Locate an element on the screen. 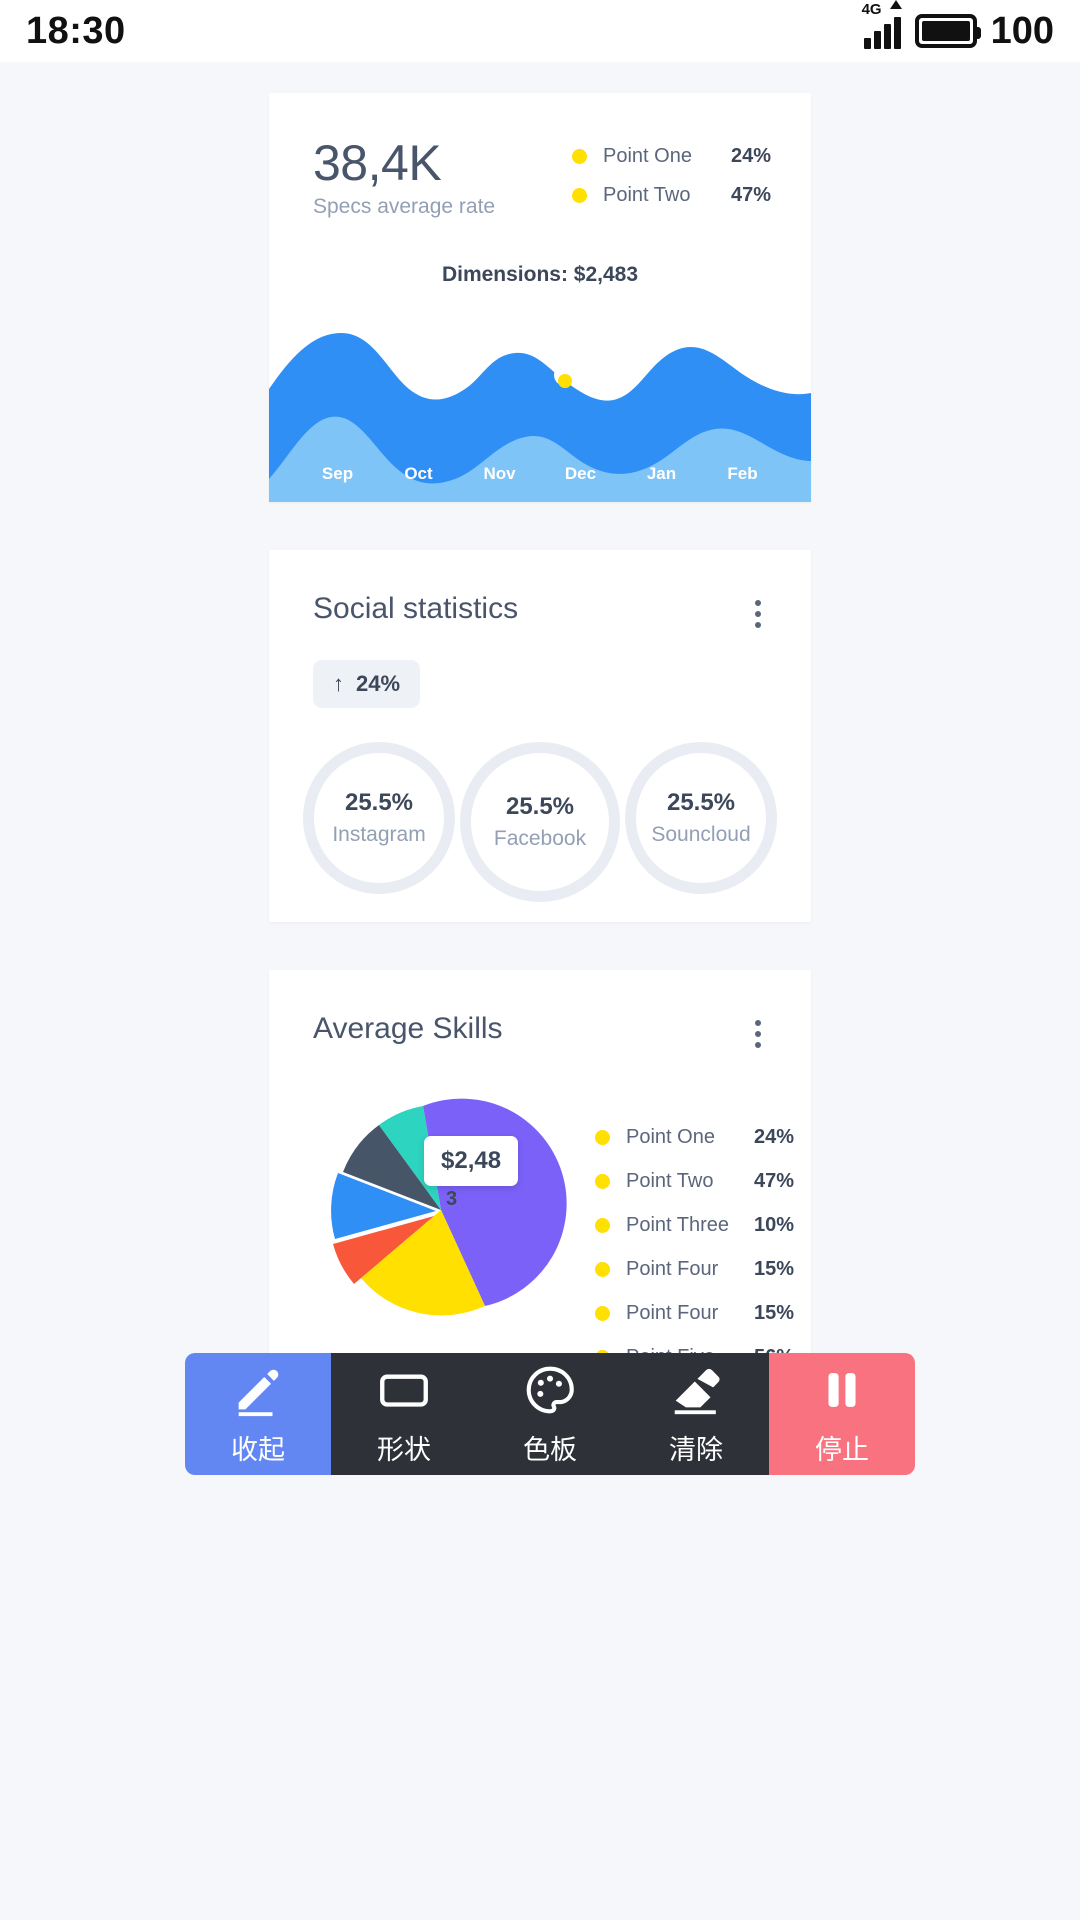  battery-percent: 100 is located at coordinates (1022, 30).